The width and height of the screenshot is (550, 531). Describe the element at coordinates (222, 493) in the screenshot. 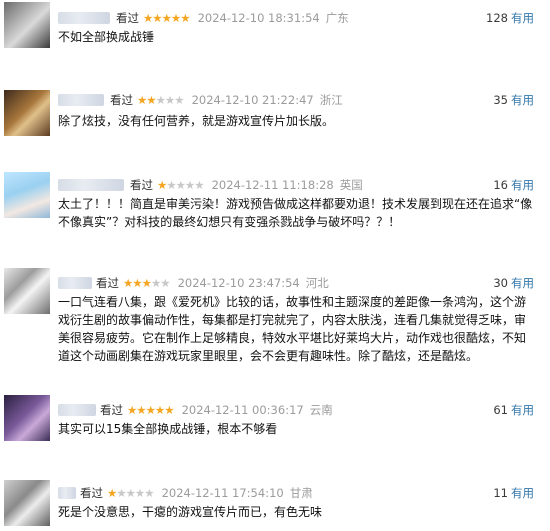

I see `comment-time: 2024-12-11 17:54:10` at that location.